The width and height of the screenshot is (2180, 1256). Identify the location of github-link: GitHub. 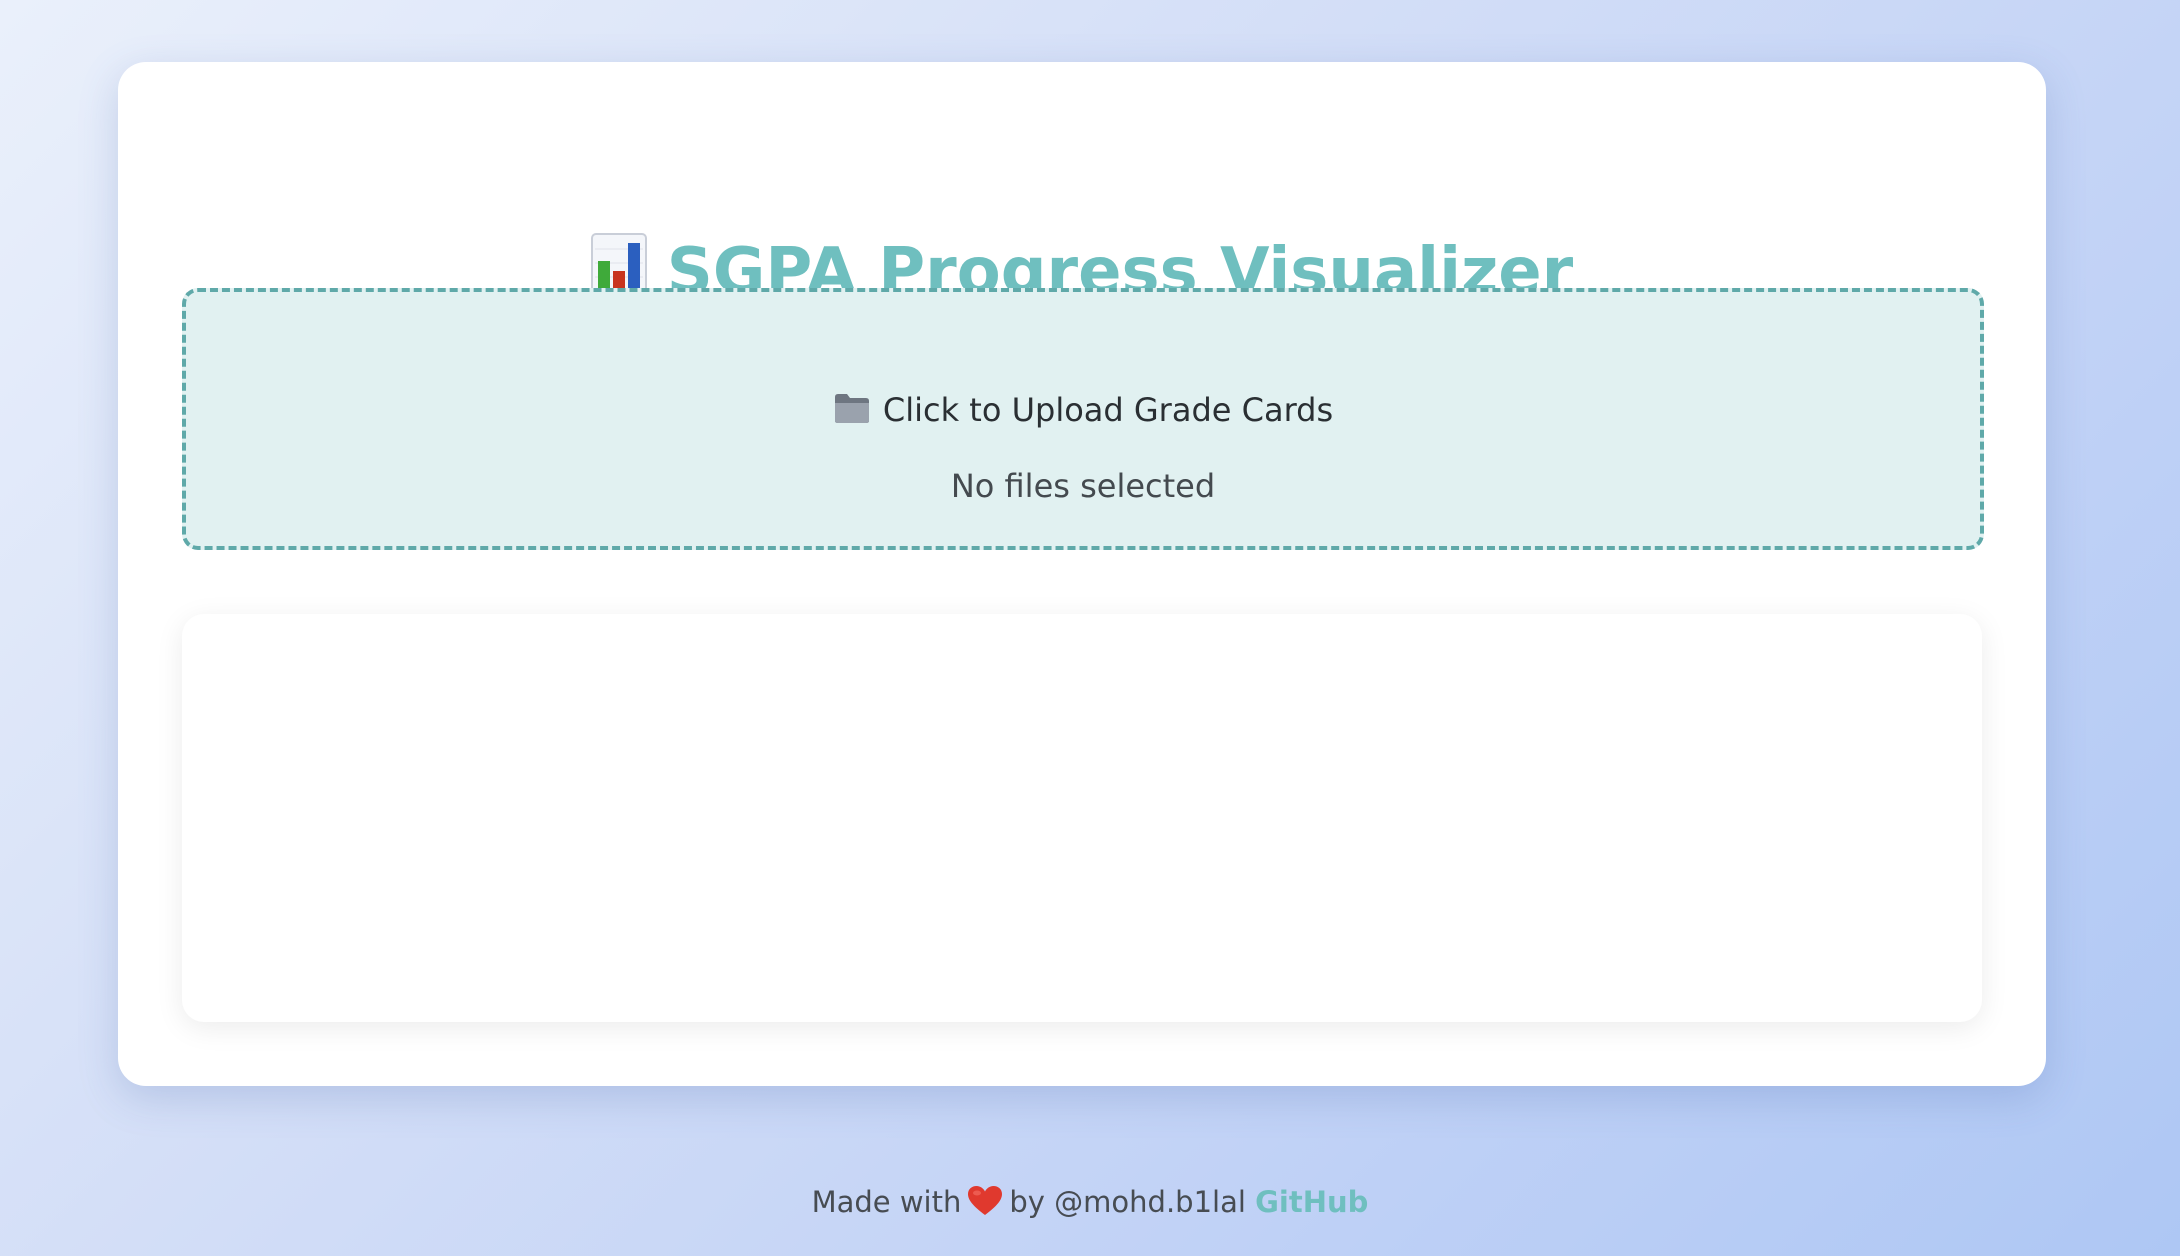
(1311, 1202).